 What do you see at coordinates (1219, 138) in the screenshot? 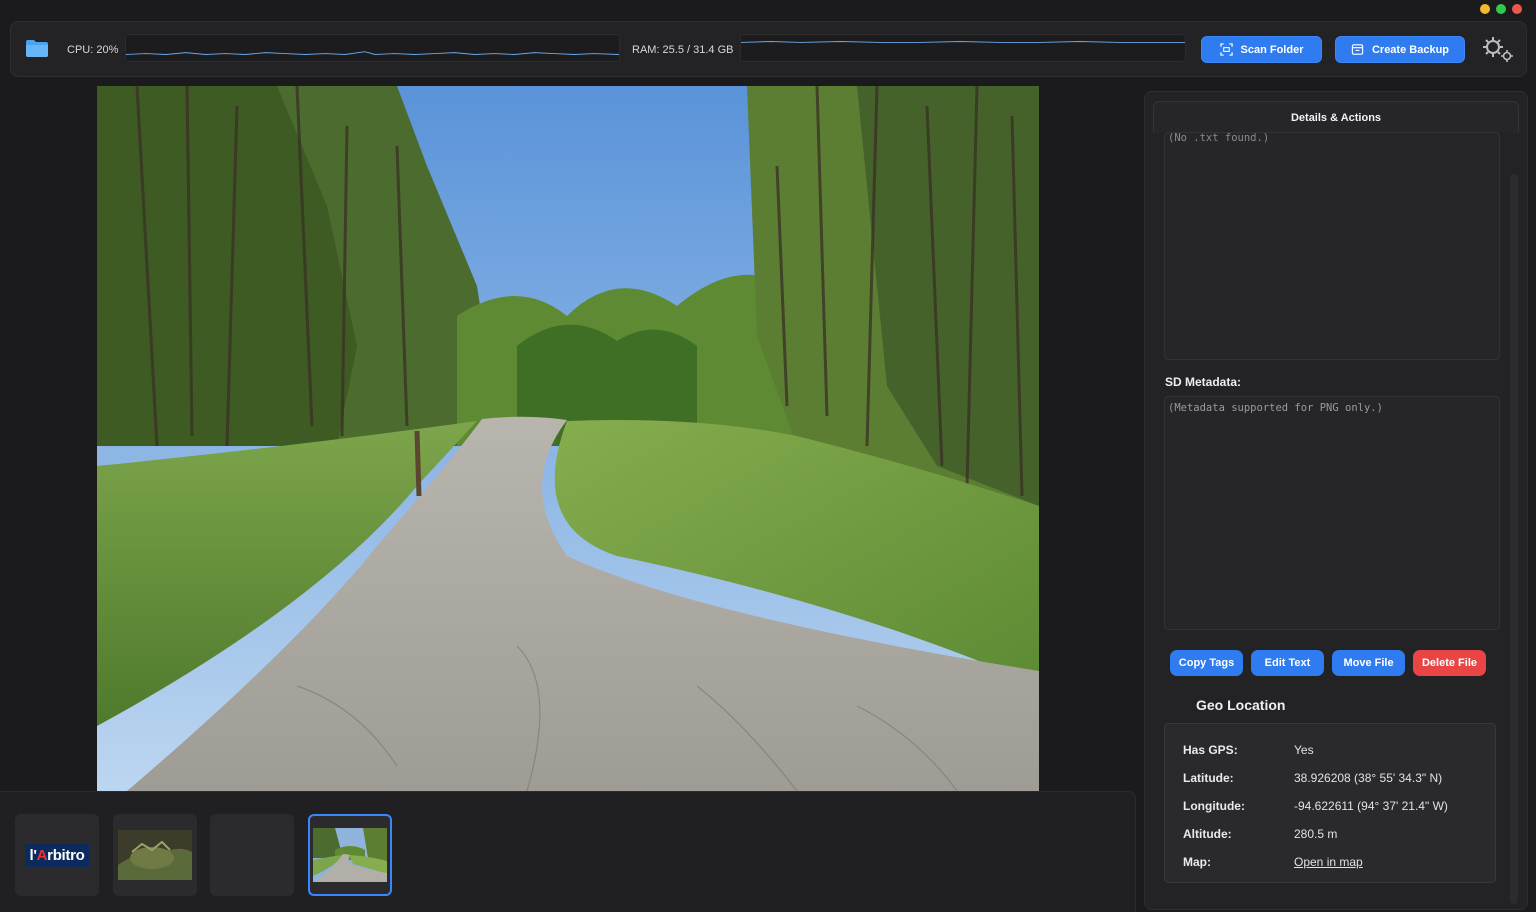
I see `txt-content: (No .txt found.)` at bounding box center [1219, 138].